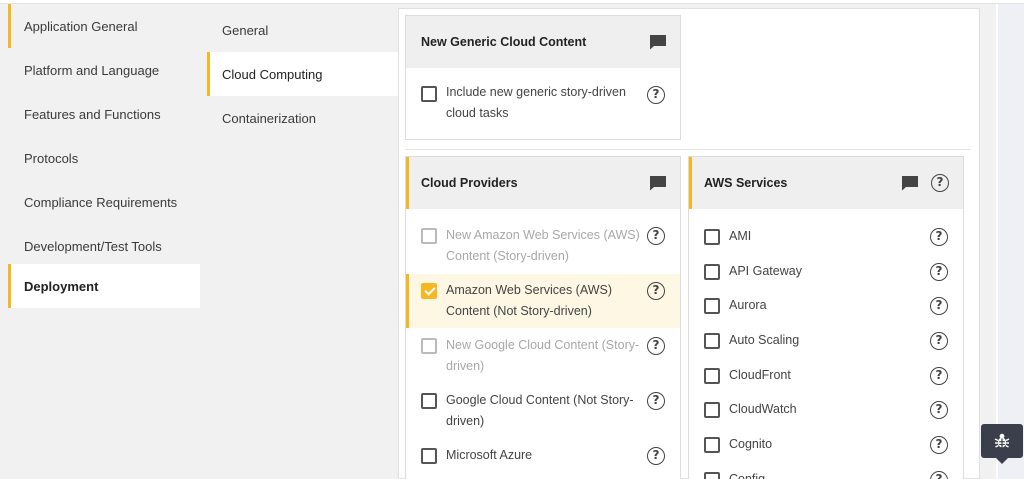 The height and width of the screenshot is (479, 1024). I want to click on checkbox-label: Config, so click(747, 475).